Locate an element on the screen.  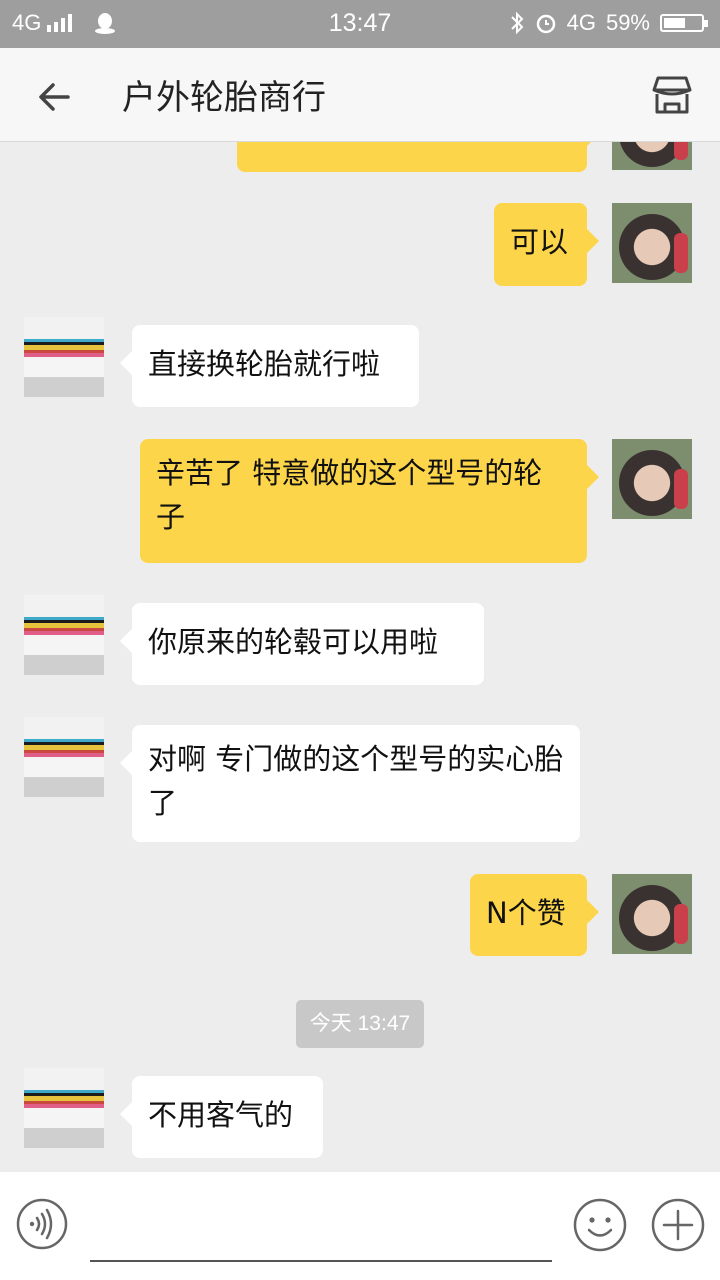
arrow-left-icon is located at coordinates (56, 97).